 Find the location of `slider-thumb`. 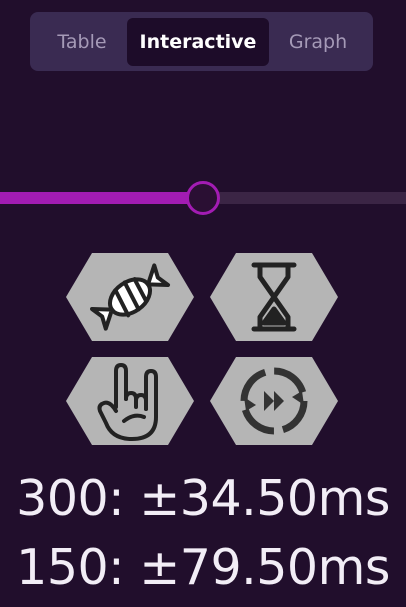

slider-thumb is located at coordinates (203, 198).